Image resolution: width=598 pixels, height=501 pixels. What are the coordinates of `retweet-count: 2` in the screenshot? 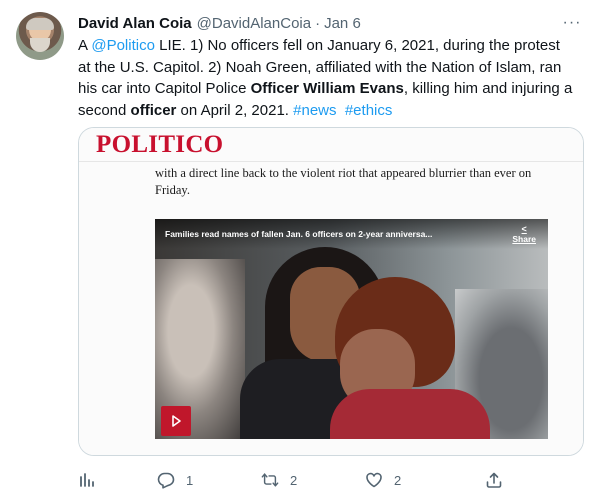 It's located at (294, 480).